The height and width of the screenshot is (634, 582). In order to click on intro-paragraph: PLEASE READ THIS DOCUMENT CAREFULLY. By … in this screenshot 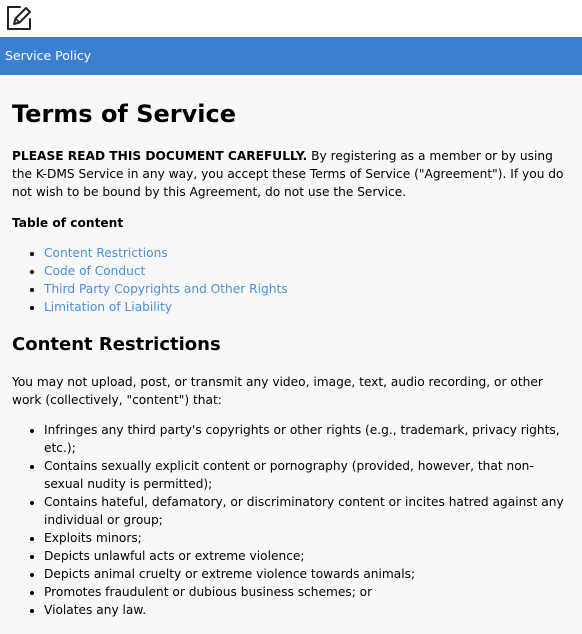, I will do `click(291, 174)`.